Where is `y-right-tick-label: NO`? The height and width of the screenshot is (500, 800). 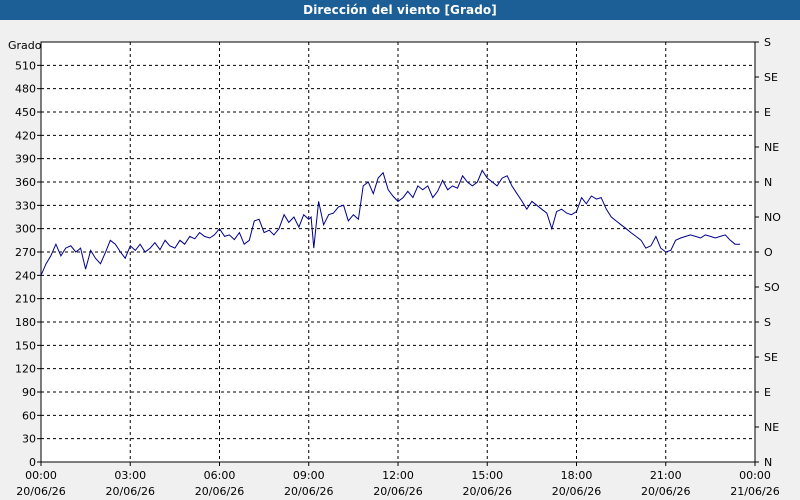
y-right-tick-label: NO is located at coordinates (772, 217).